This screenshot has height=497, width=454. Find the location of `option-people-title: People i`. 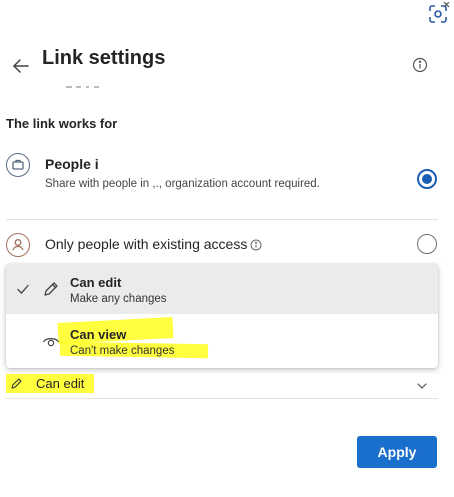

option-people-title: People i is located at coordinates (72, 164).